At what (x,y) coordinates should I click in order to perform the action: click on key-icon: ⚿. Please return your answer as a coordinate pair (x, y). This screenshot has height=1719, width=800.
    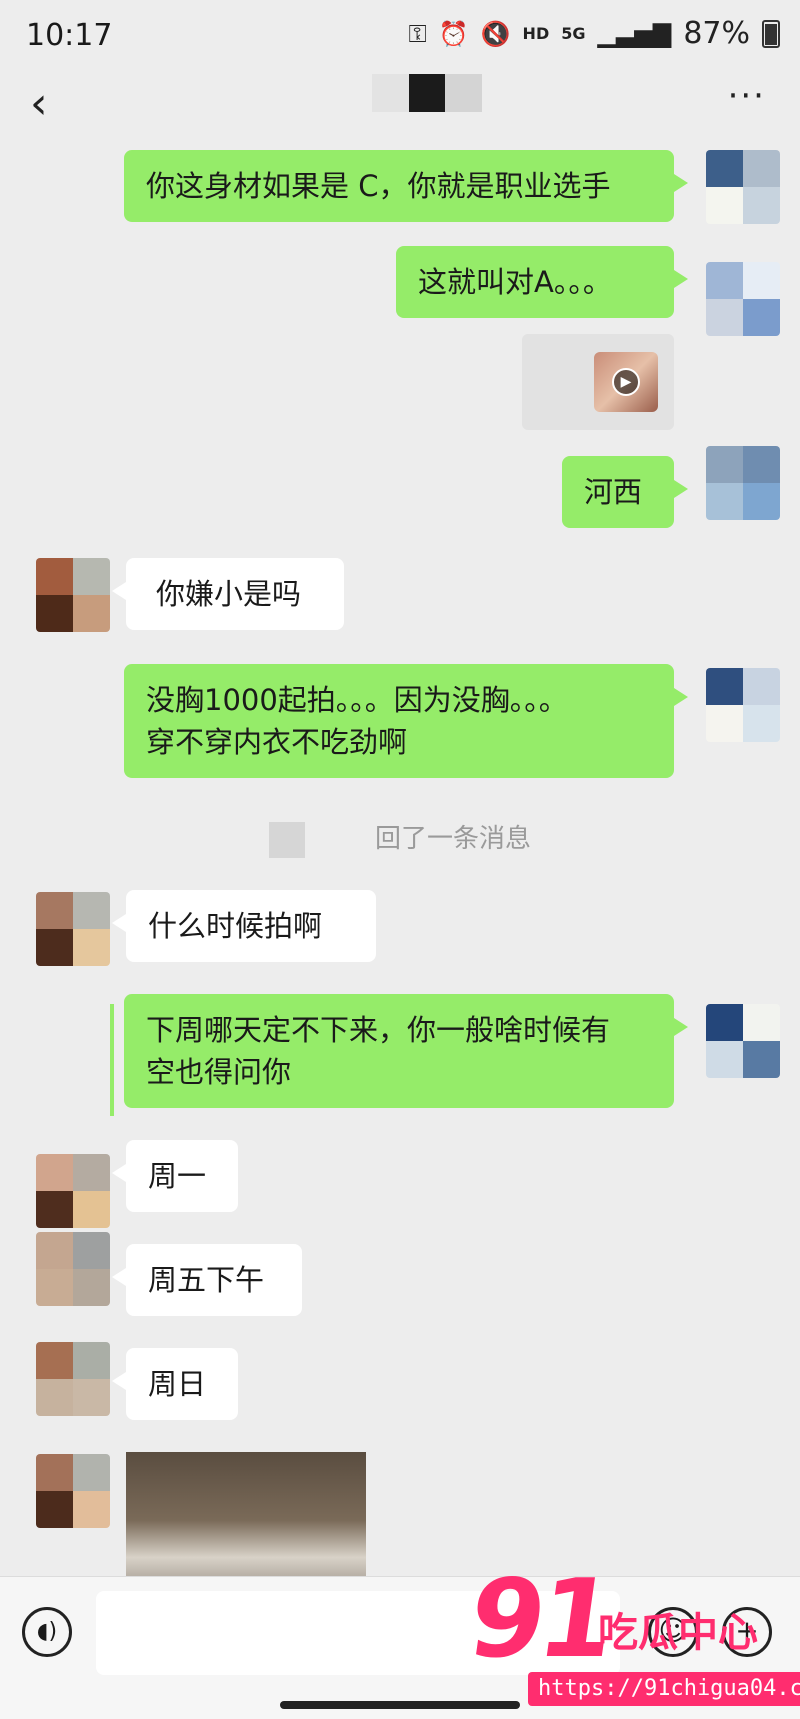
    Looking at the image, I should click on (417, 33).